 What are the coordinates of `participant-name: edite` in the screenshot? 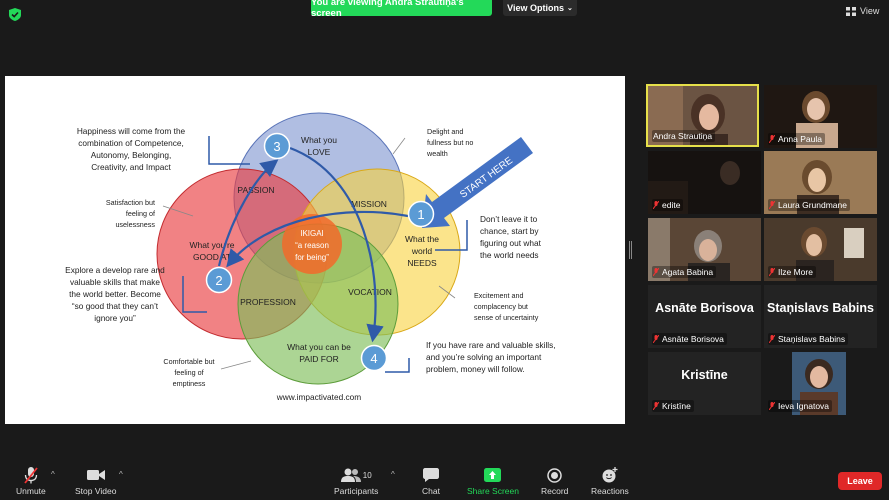 It's located at (668, 205).